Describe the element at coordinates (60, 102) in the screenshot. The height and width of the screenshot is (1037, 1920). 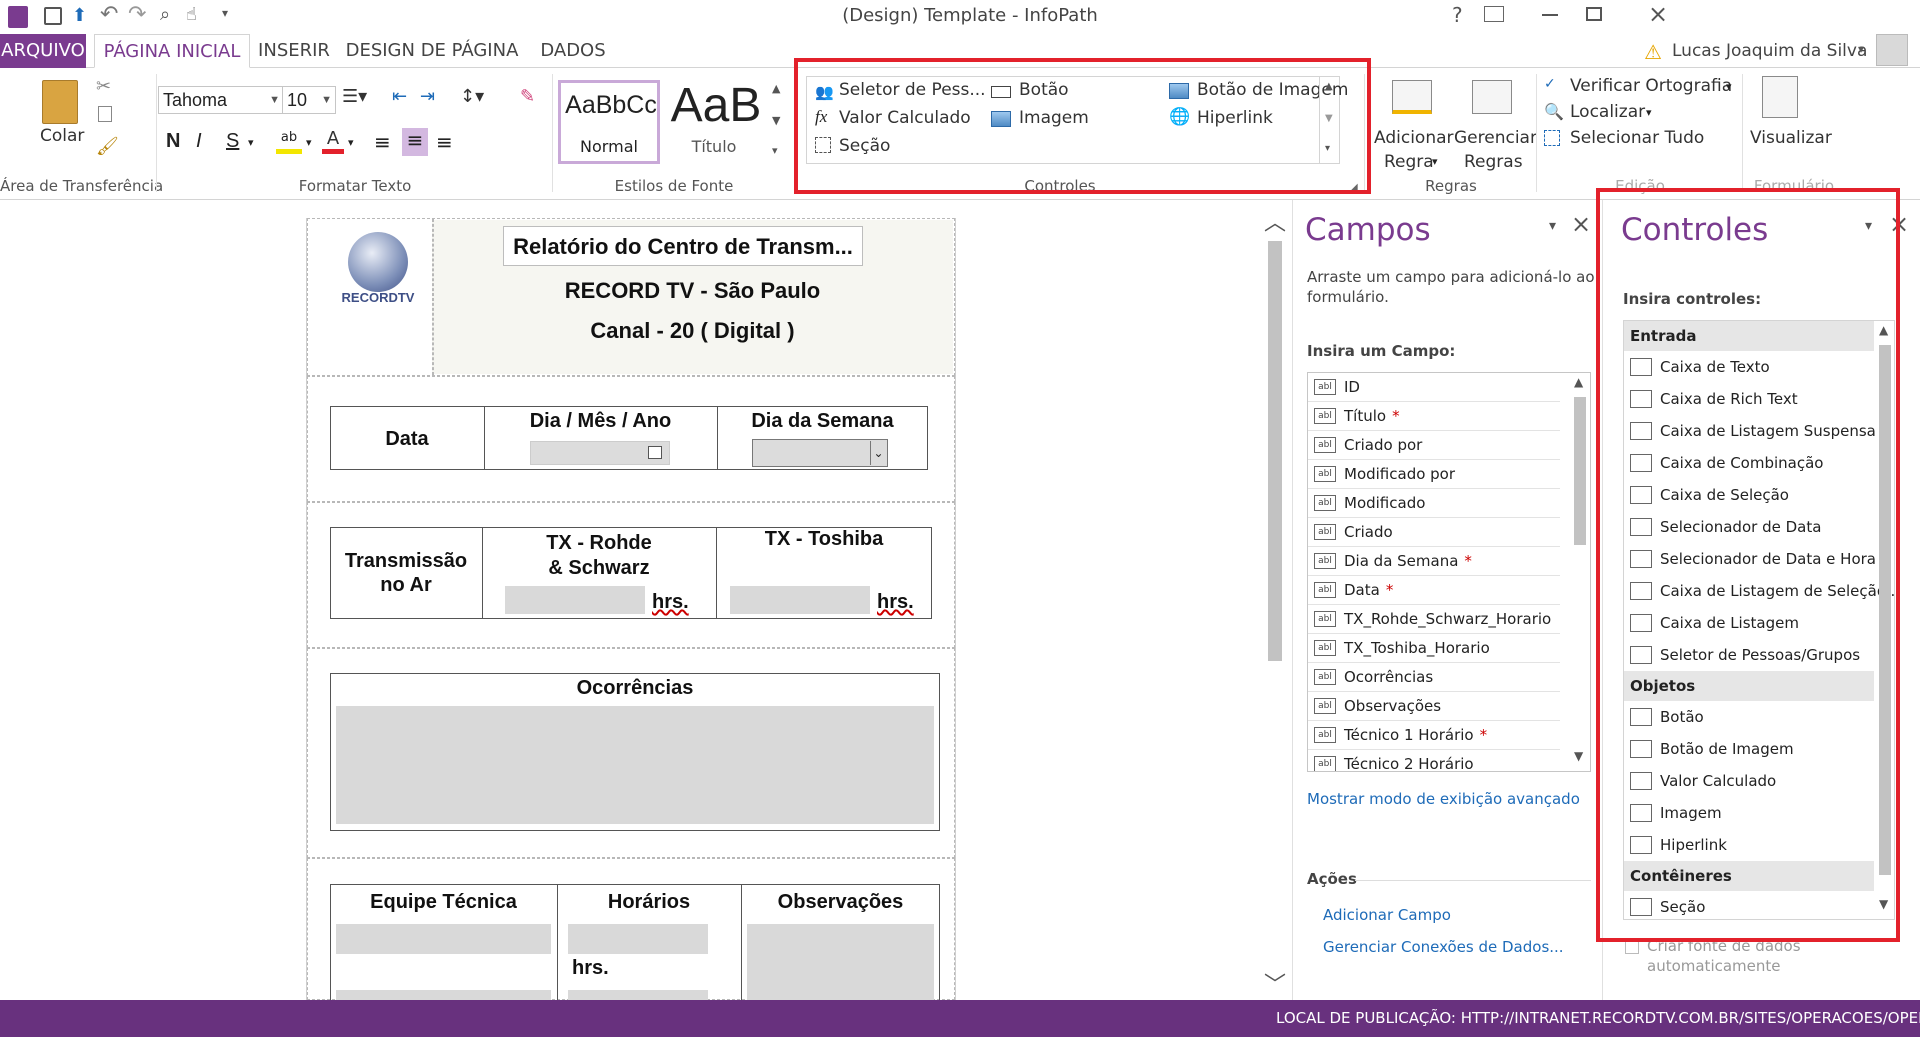
I see `paste-icon` at that location.